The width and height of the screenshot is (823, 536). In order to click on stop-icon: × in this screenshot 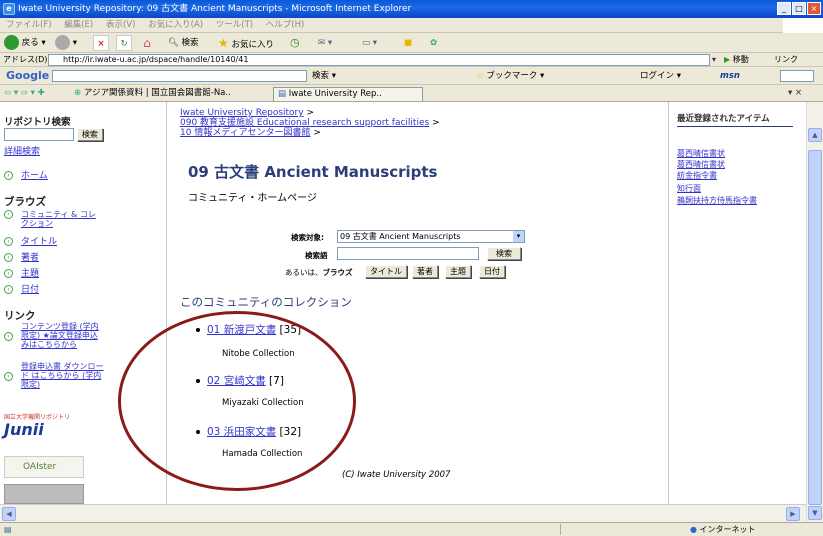, I will do `click(101, 43)`.